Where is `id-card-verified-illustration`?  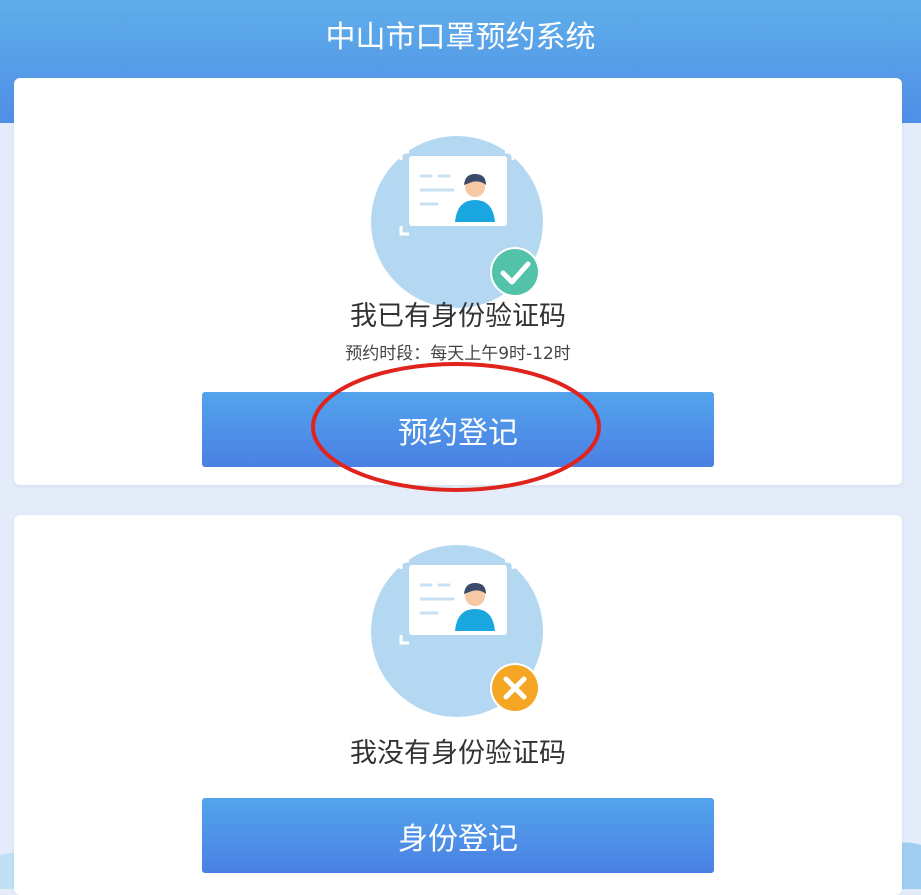
id-card-verified-illustration is located at coordinates (457, 222).